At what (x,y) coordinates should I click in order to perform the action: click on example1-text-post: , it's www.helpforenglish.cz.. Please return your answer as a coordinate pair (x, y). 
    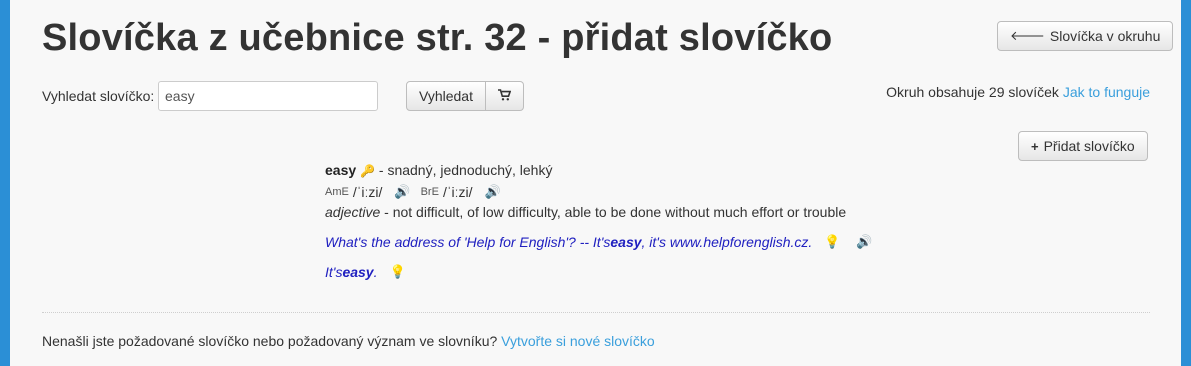
    Looking at the image, I should click on (727, 242).